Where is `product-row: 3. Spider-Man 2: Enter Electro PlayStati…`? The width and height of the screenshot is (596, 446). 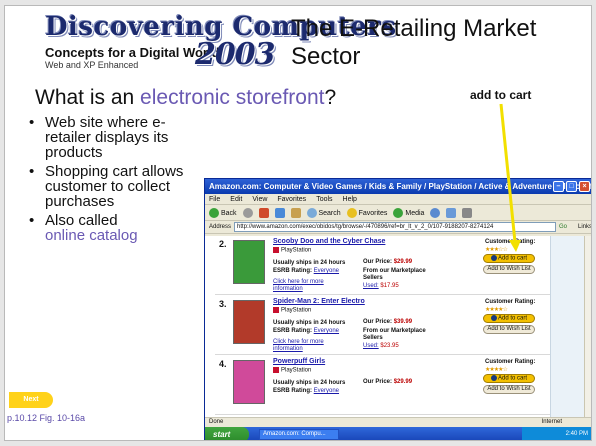
product-row: 3. Spider-Man 2: Enter Electro PlayStati… is located at coordinates (382, 325).